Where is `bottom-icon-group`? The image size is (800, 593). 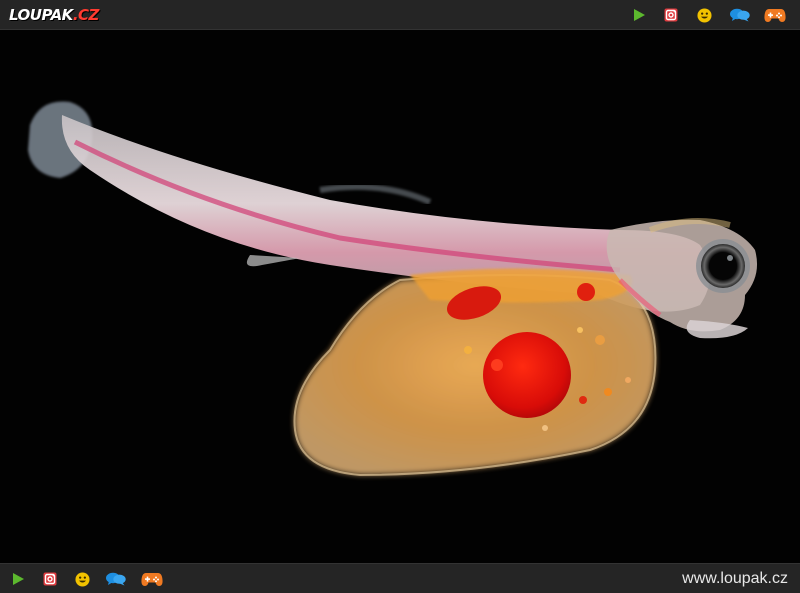 bottom-icon-group is located at coordinates (86, 578).